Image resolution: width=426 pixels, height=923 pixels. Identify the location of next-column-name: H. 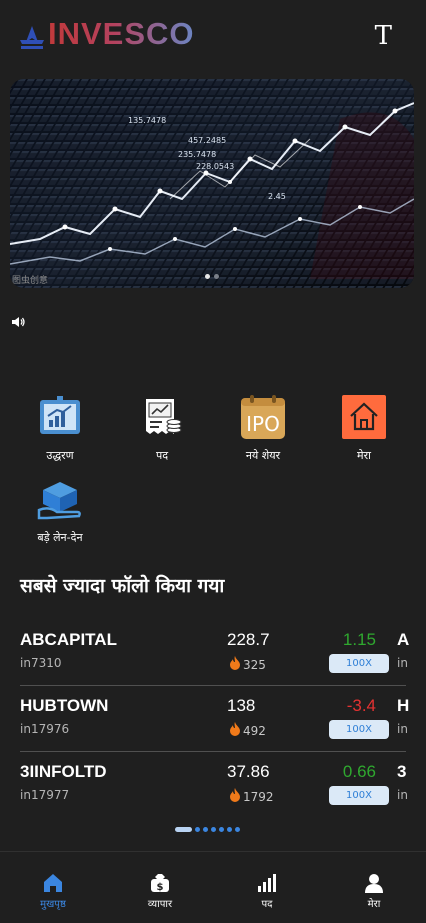
(403, 705).